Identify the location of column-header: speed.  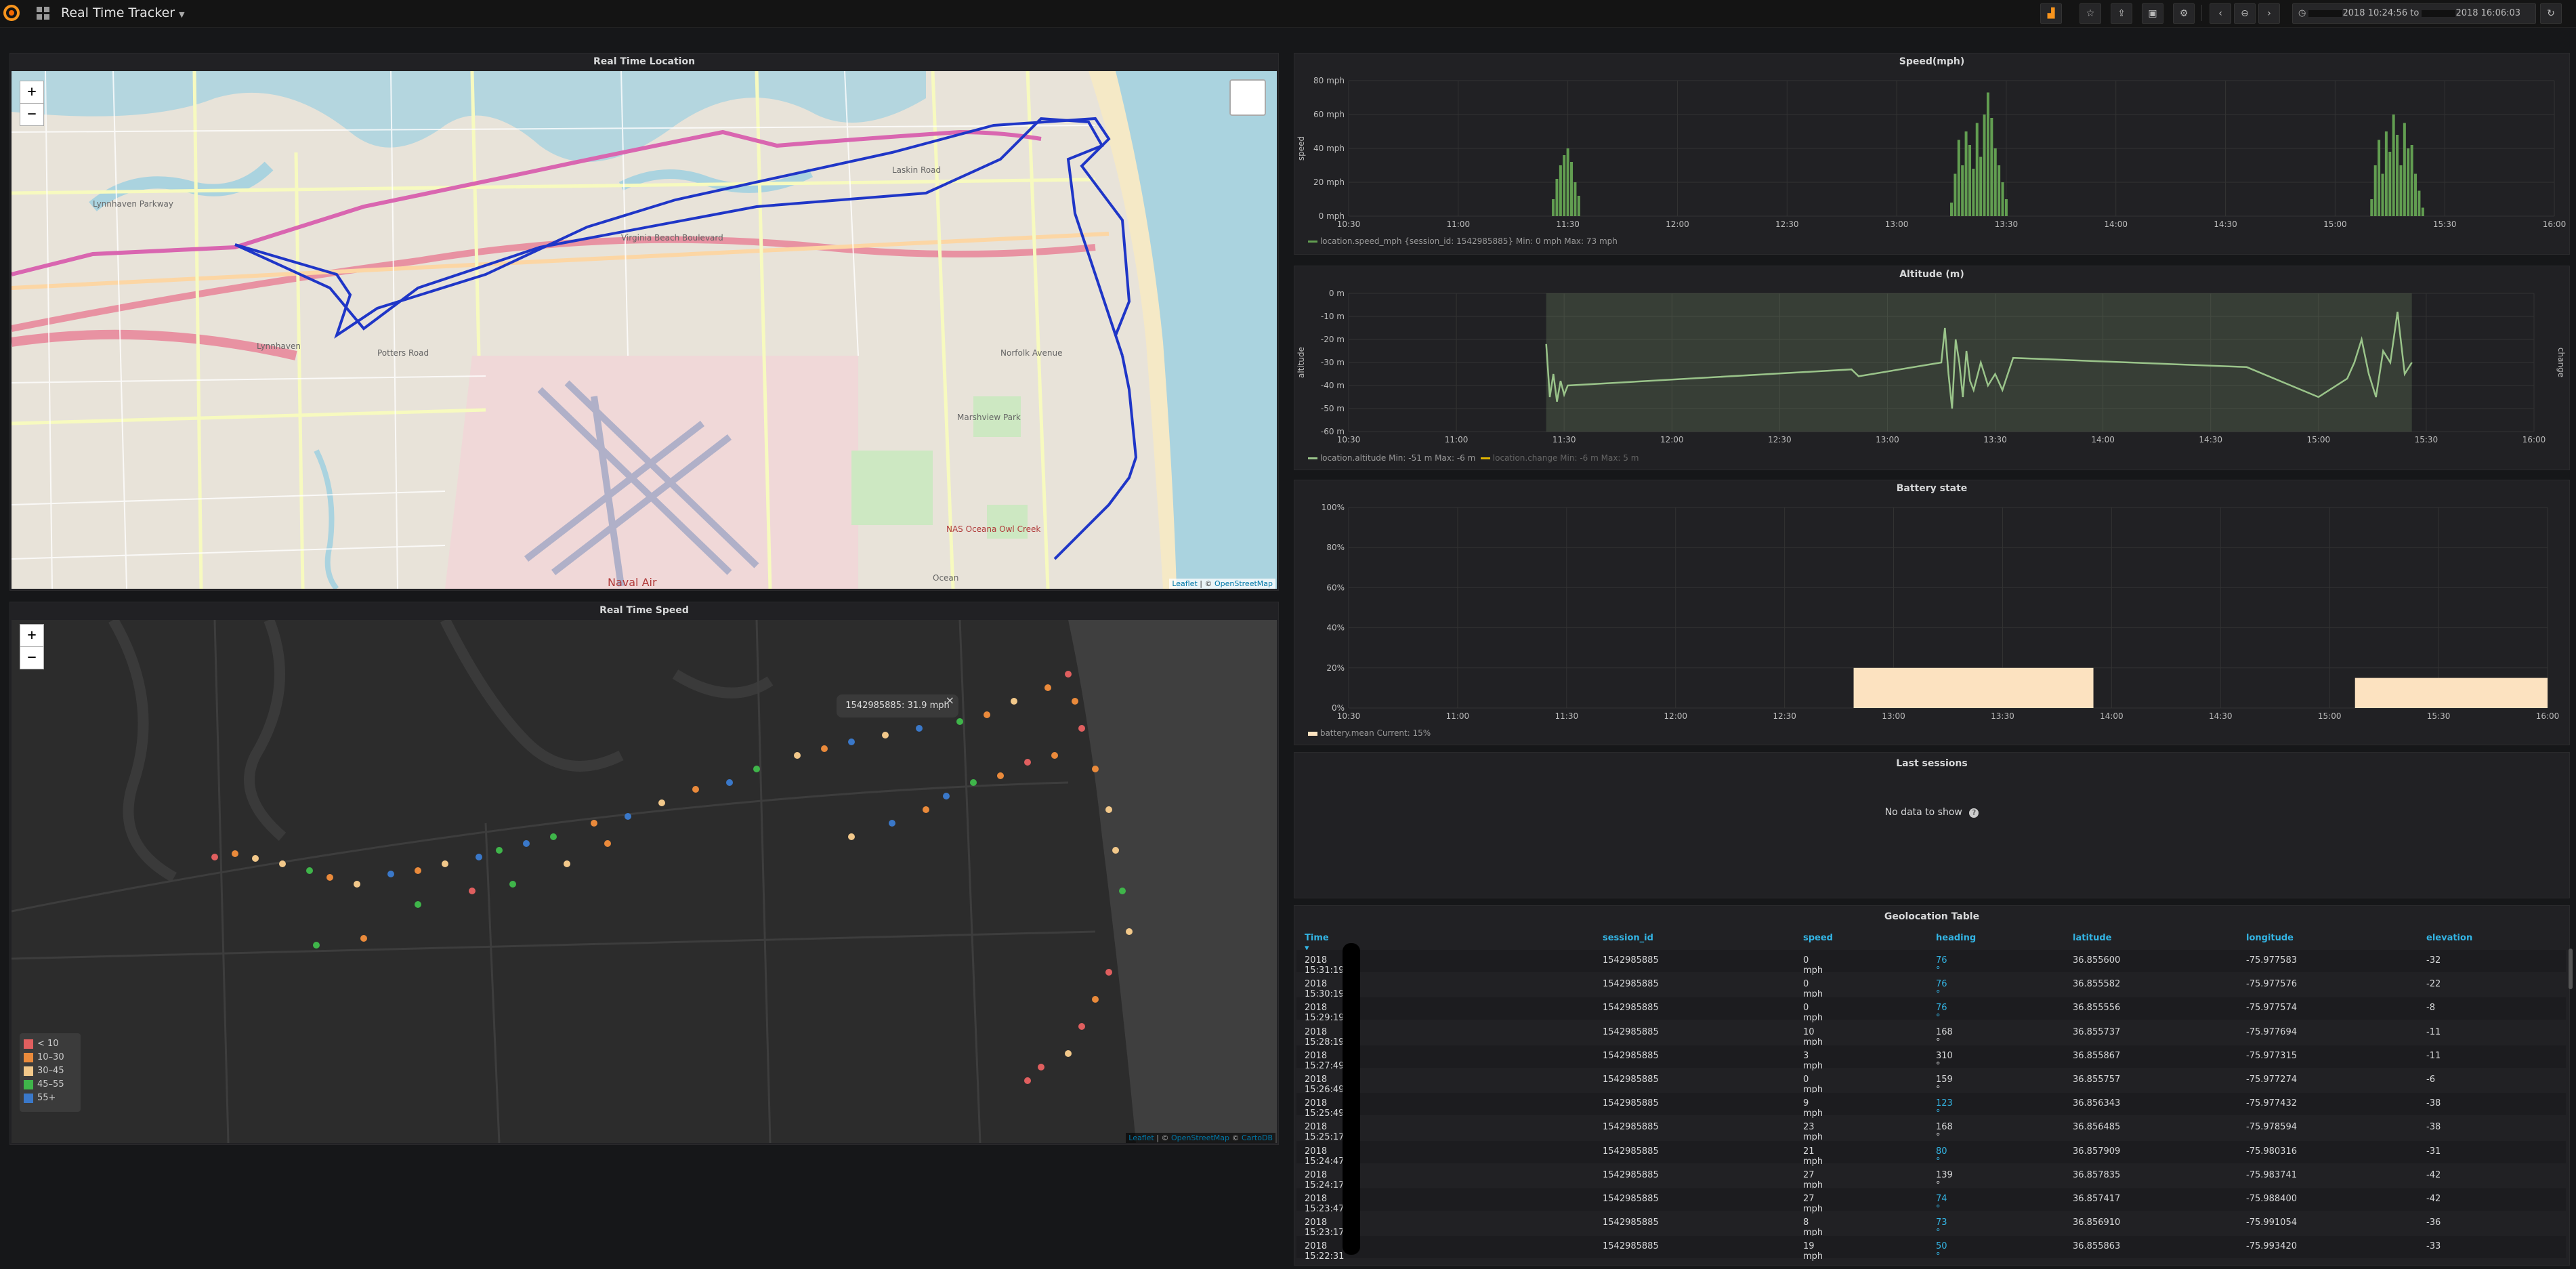
(1818, 938).